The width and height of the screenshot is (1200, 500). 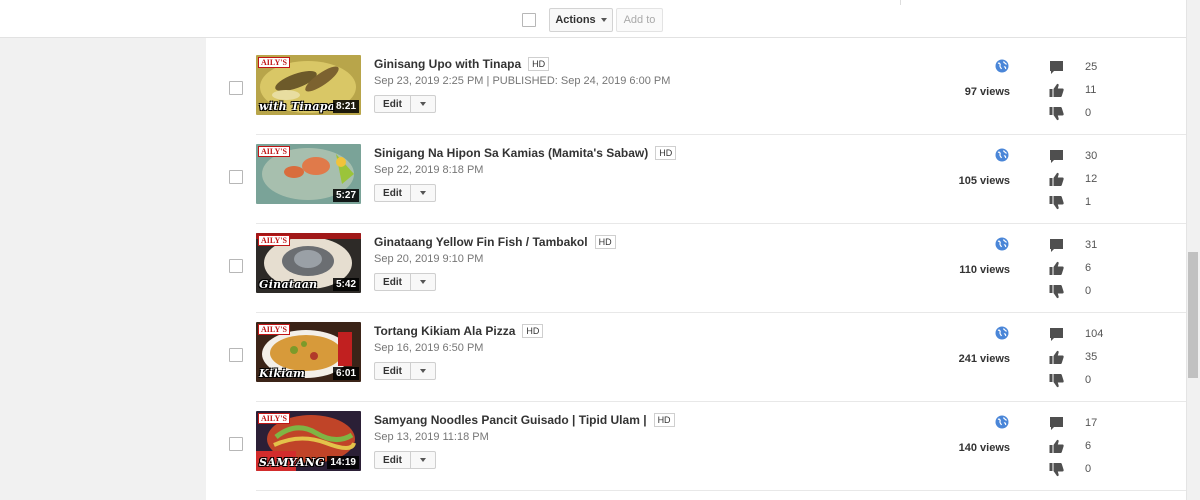 I want to click on comment-count: 17, so click(x=1091, y=423).